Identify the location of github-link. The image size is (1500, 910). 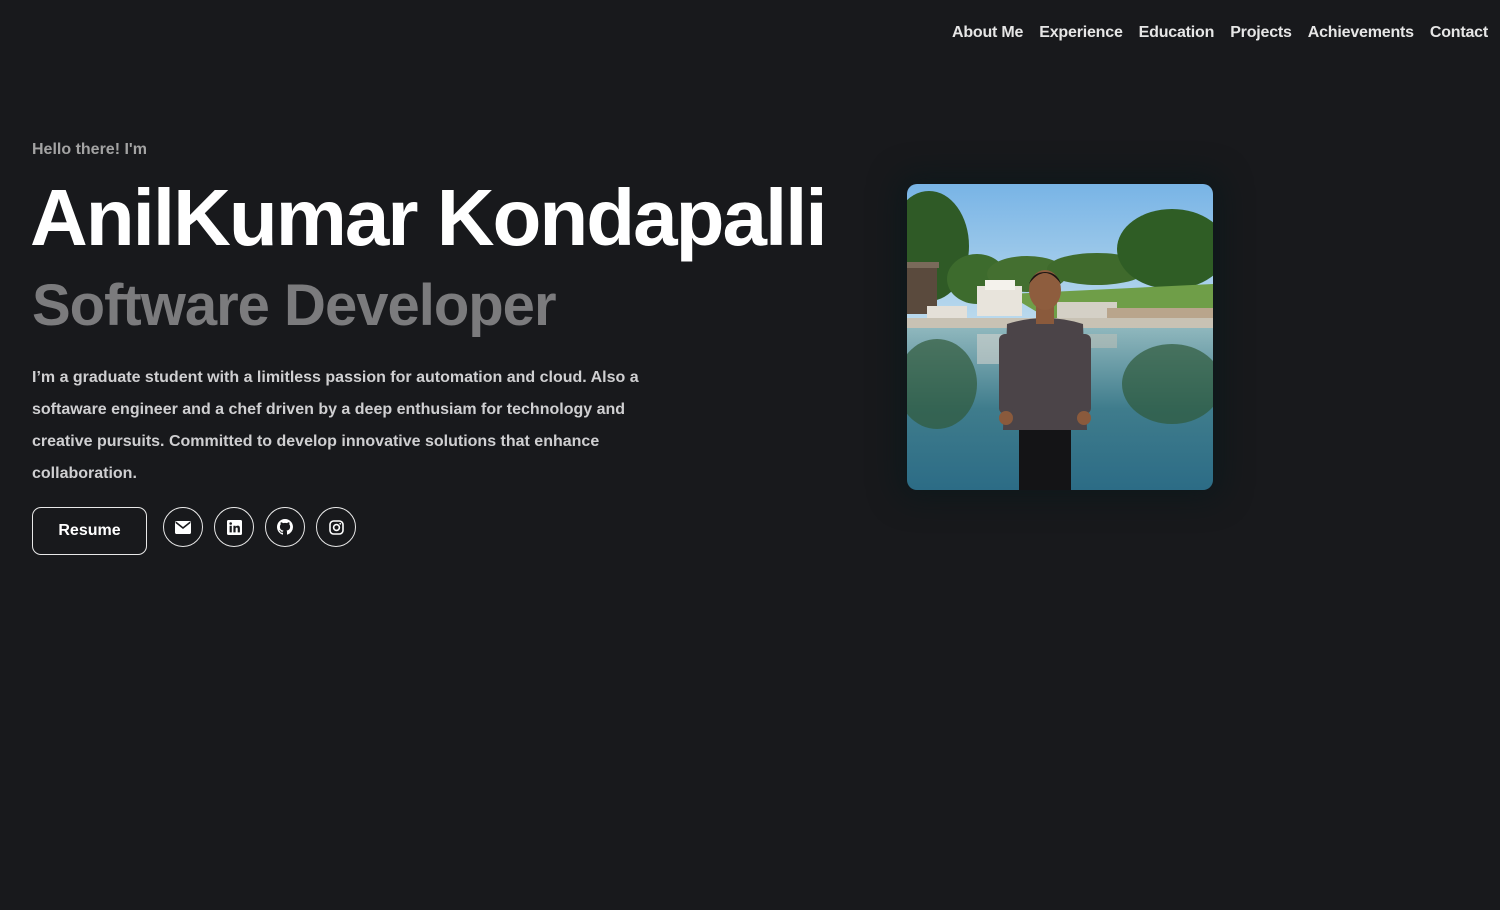
(285, 527).